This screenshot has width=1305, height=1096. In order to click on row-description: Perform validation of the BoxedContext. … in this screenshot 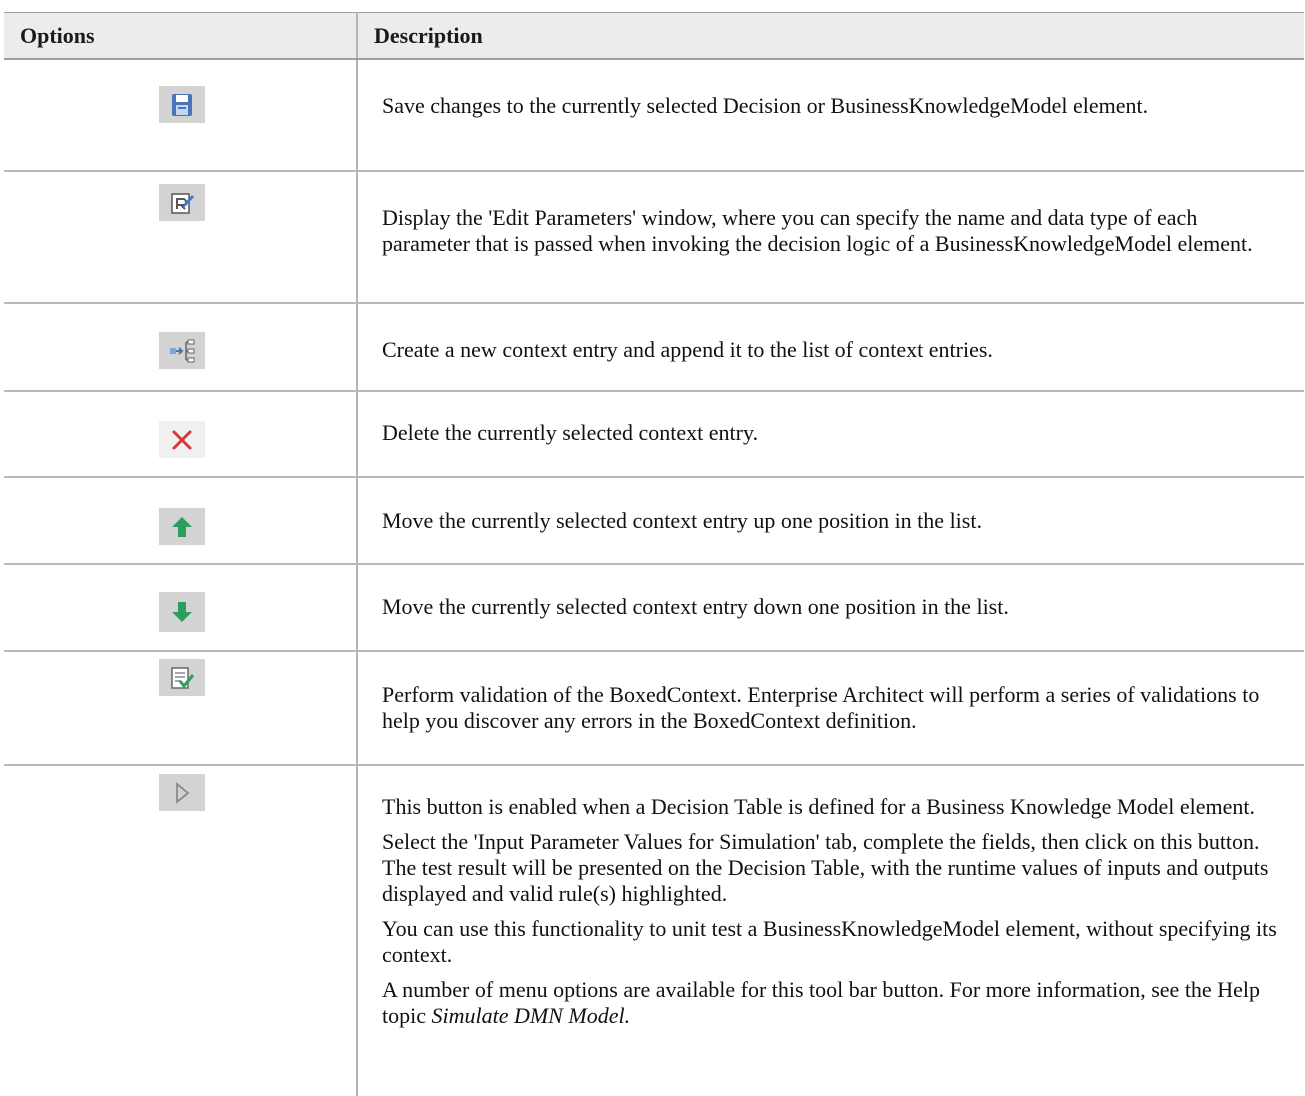, I will do `click(821, 707)`.